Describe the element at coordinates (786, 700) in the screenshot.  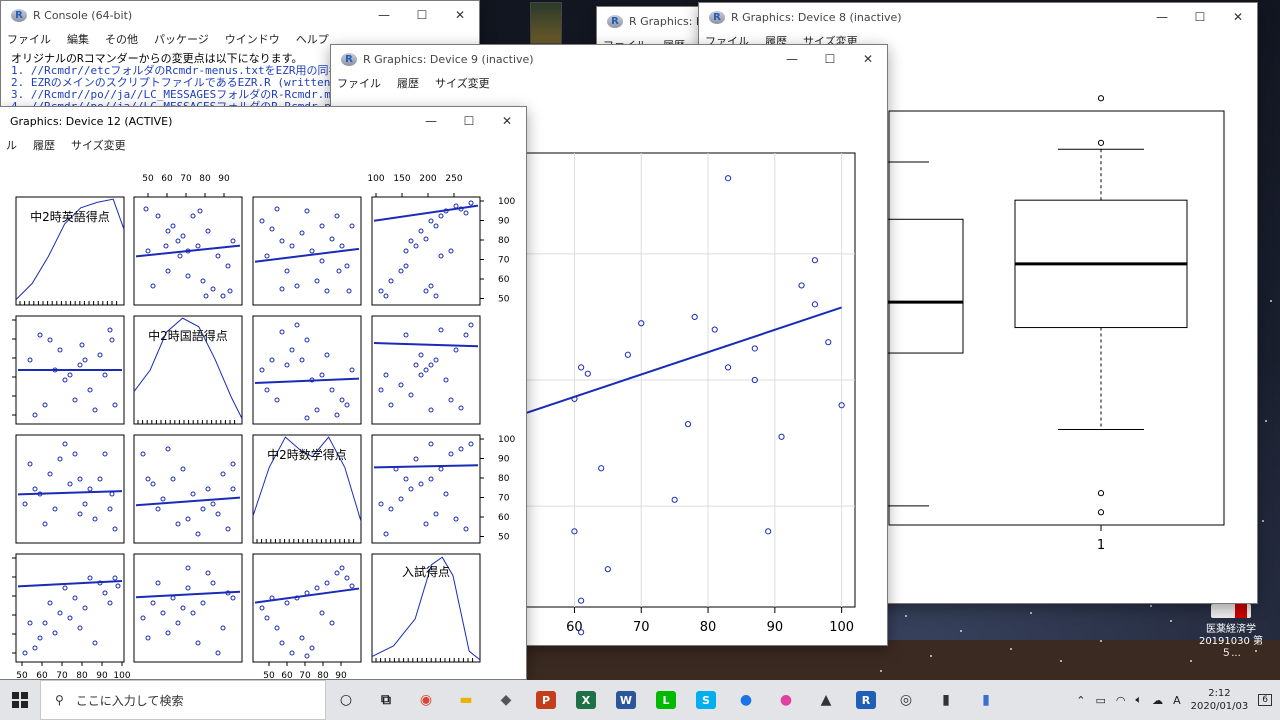
I see `maps-icon: ●` at that location.